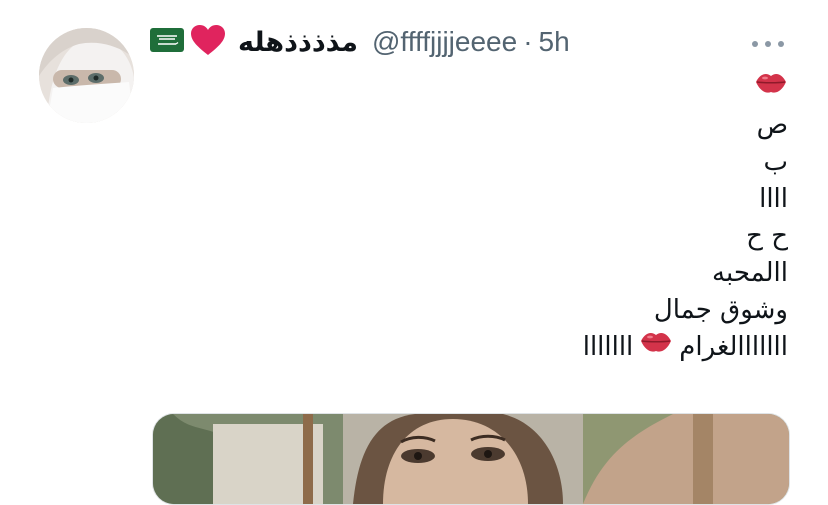 This screenshot has width=828, height=505. What do you see at coordinates (554, 42) in the screenshot?
I see `timestamp: 5h` at bounding box center [554, 42].